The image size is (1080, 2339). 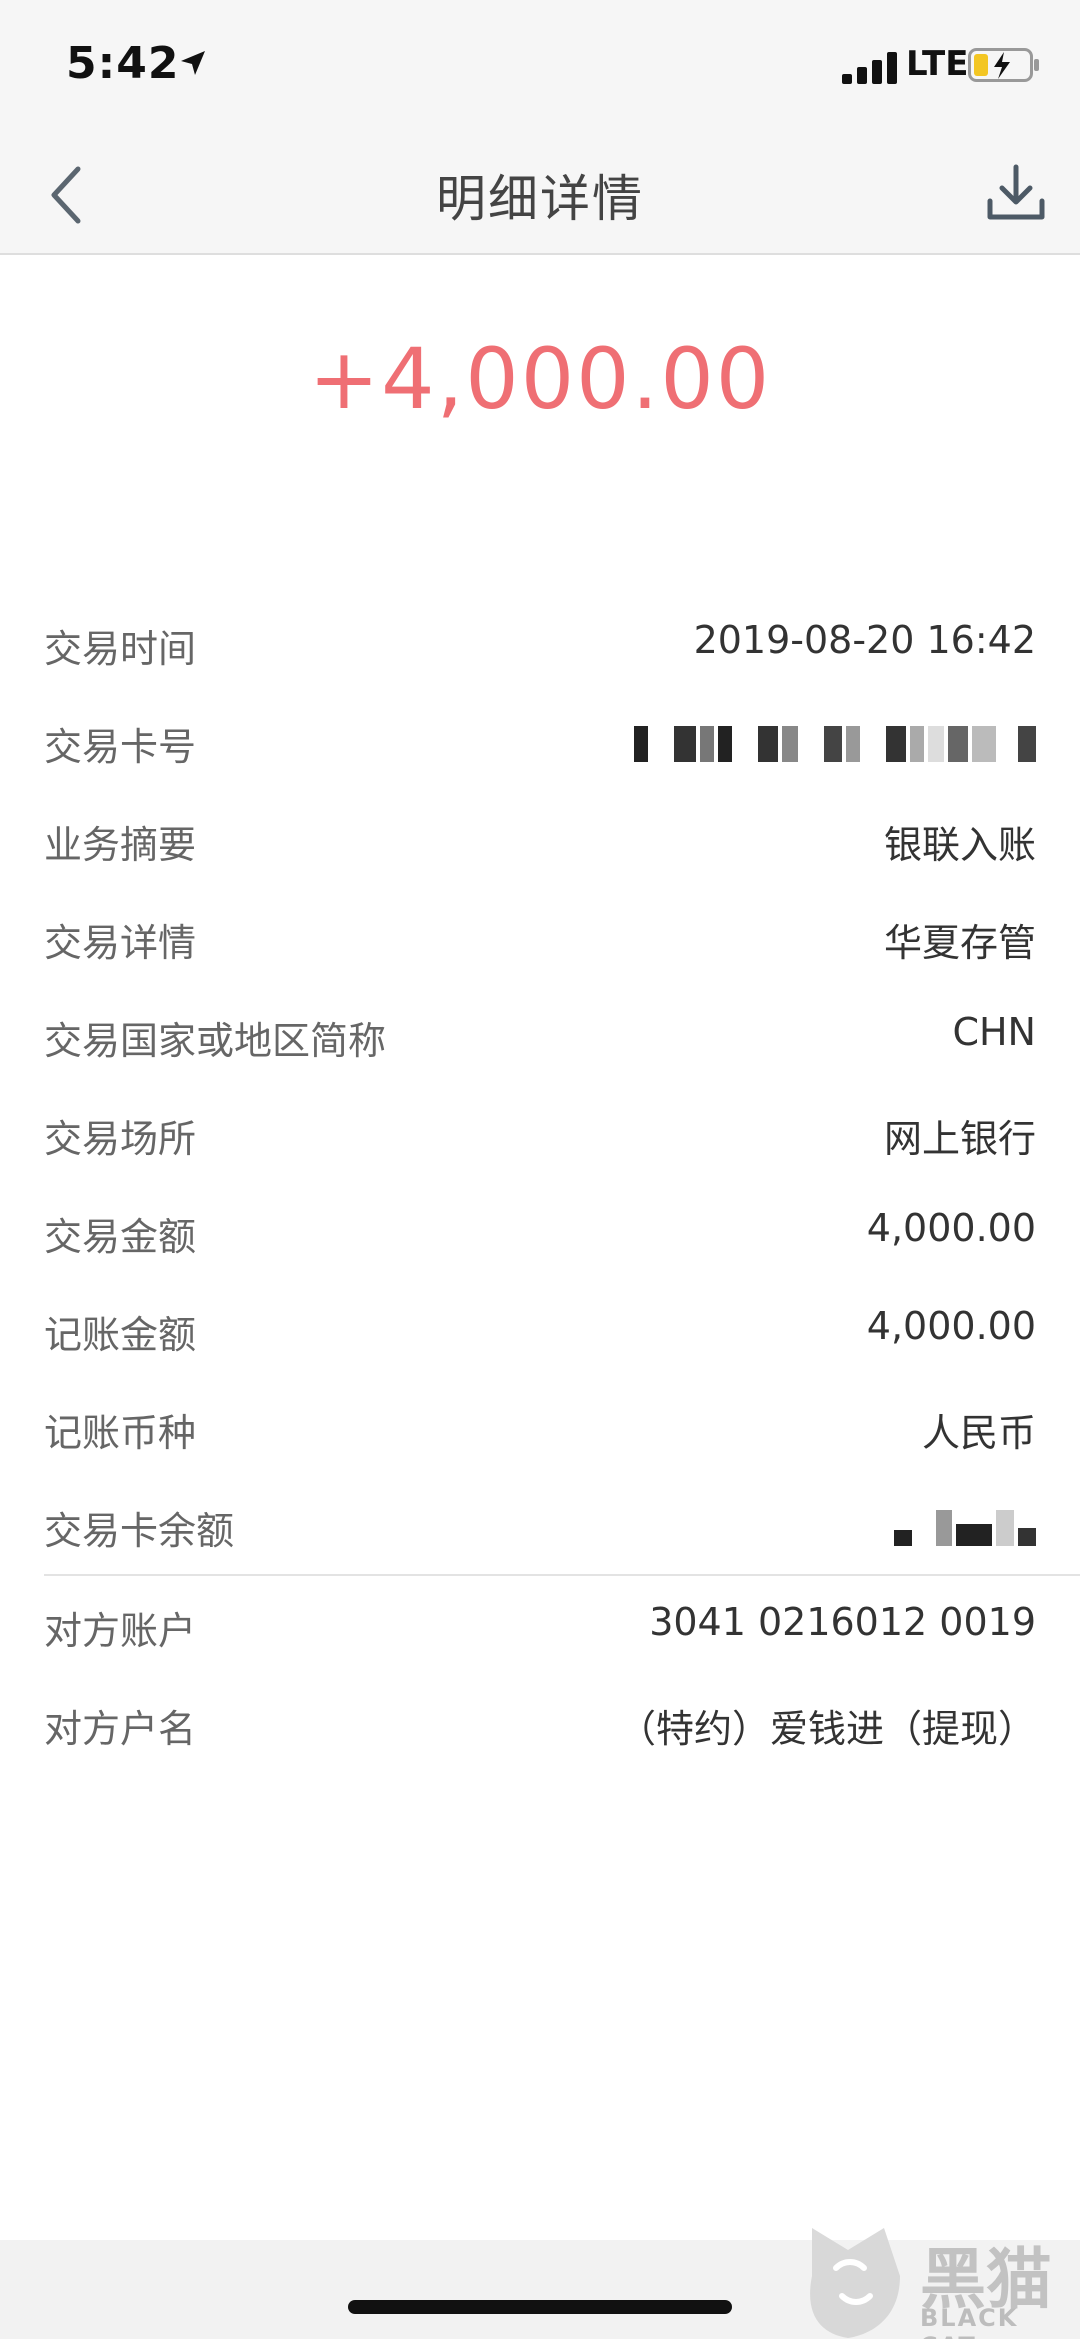 I want to click on signal-strength-icon, so click(x=869, y=68).